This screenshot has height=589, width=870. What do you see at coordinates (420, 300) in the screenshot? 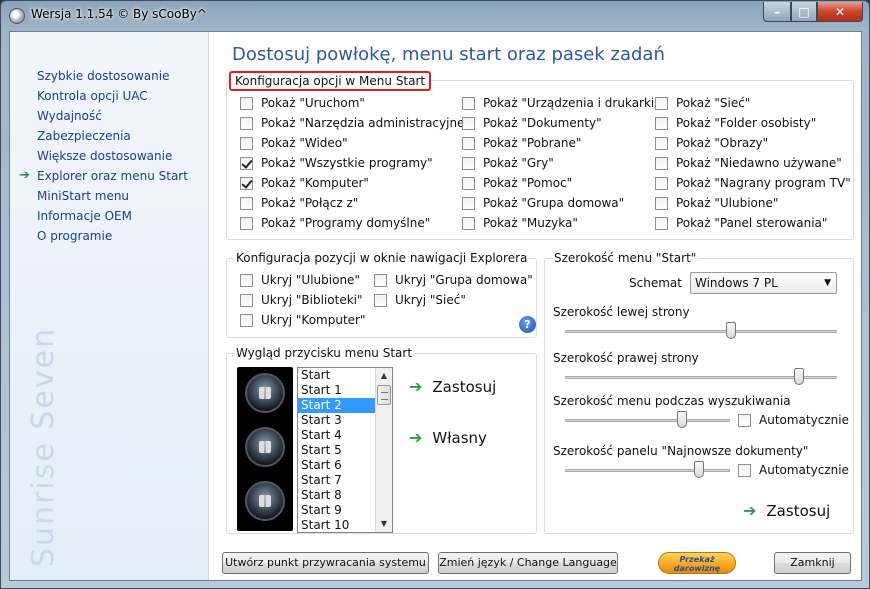
I see `explorer-nav-checkbox: Ukryj "Sieć"` at bounding box center [420, 300].